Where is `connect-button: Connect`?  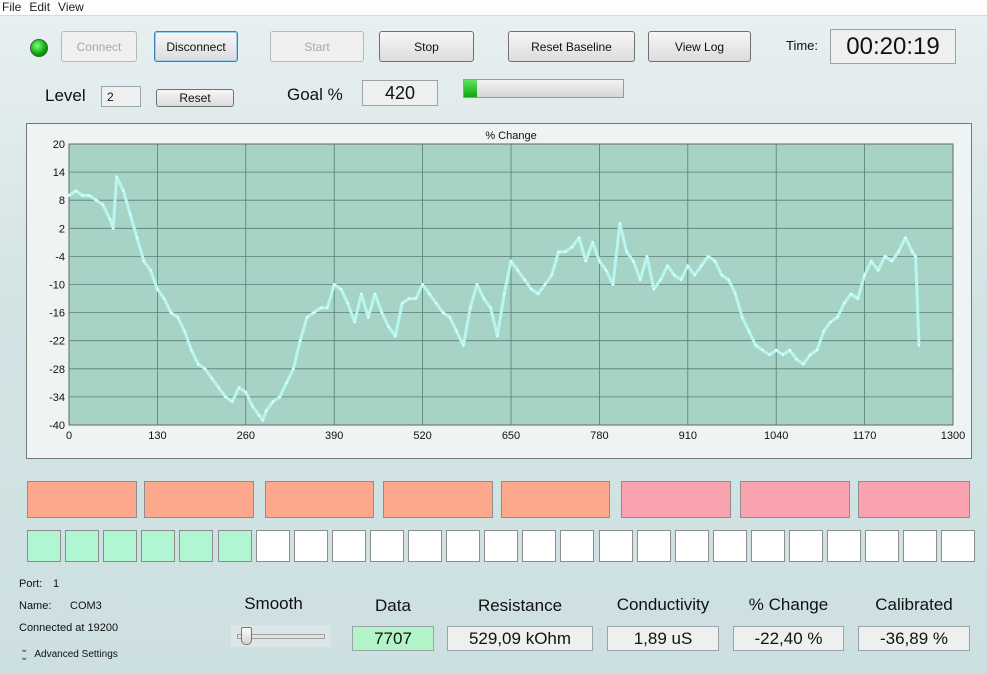 connect-button: Connect is located at coordinates (99, 46).